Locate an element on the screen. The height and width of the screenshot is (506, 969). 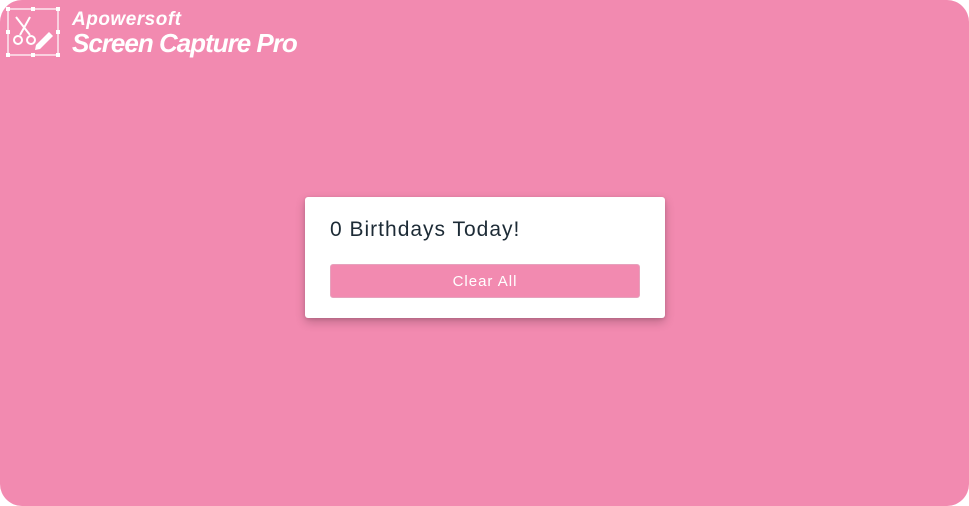
watermark-product: Screen Capture Pro is located at coordinates (185, 42).